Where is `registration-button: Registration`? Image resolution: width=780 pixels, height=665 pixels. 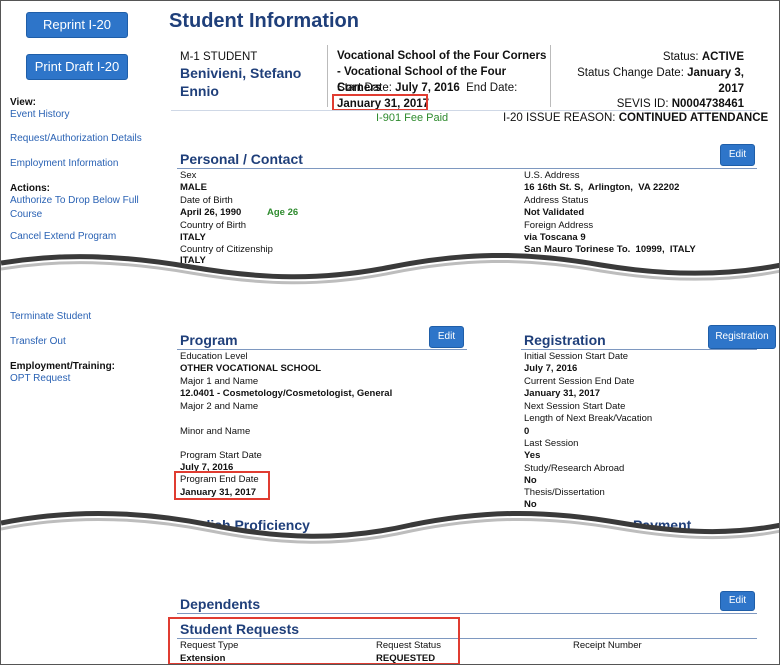
registration-button: Registration is located at coordinates (742, 337).